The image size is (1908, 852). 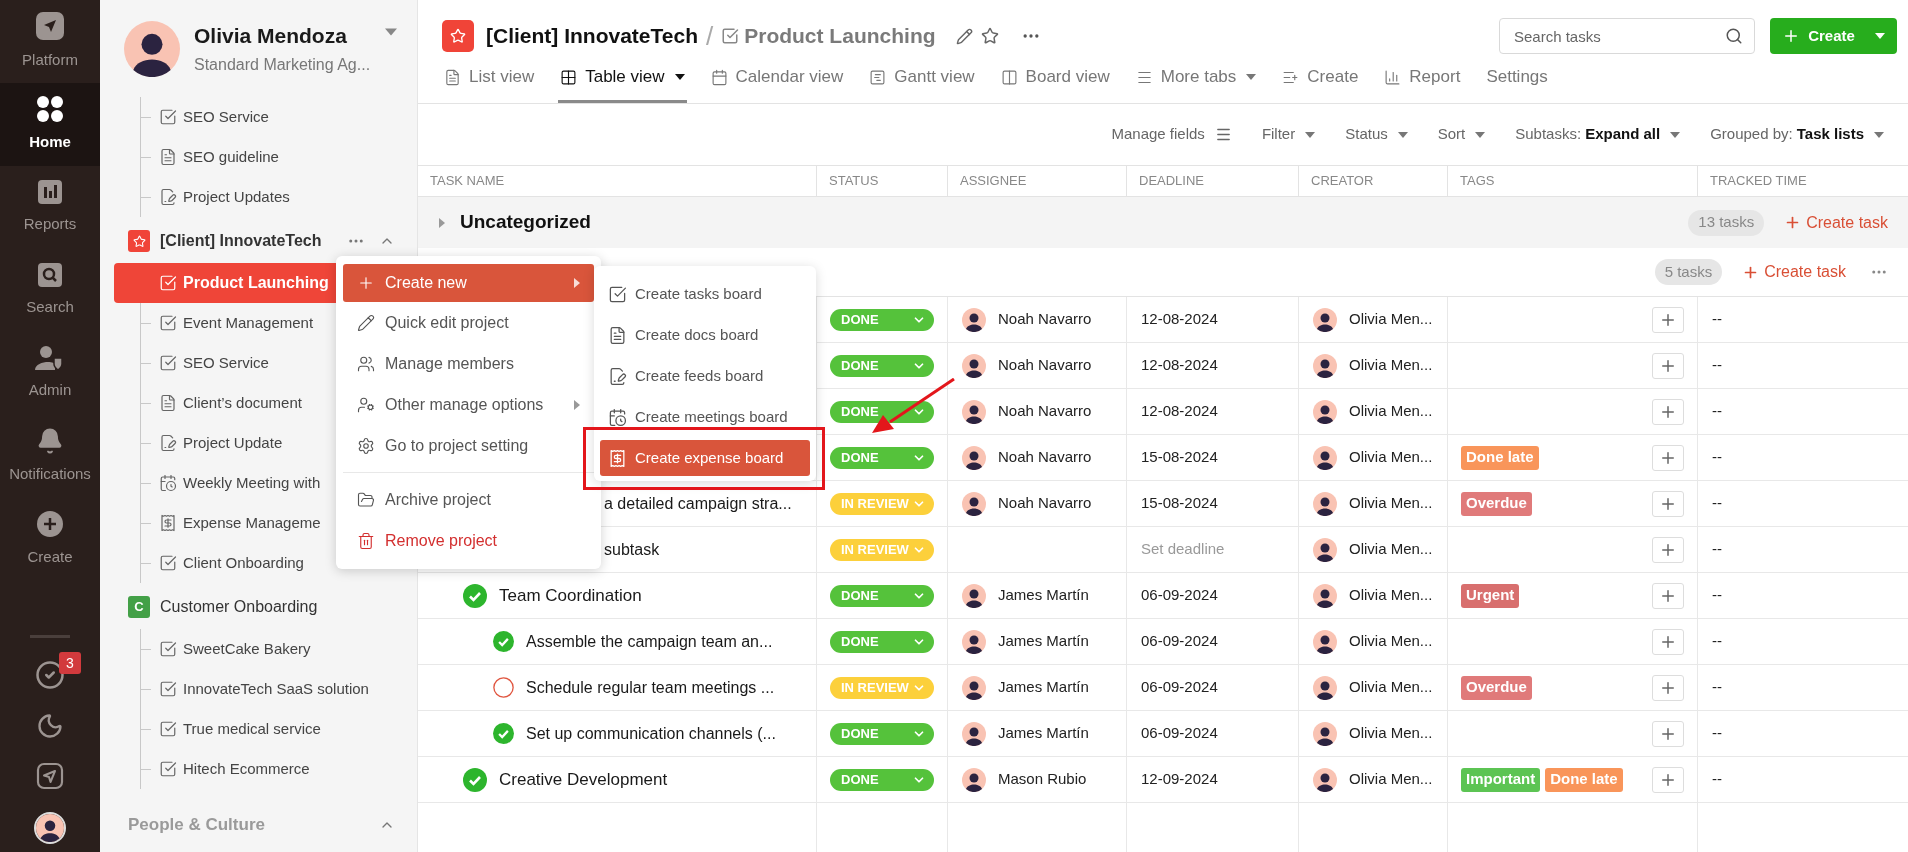 I want to click on toolbar-control: Filter, so click(x=1288, y=134).